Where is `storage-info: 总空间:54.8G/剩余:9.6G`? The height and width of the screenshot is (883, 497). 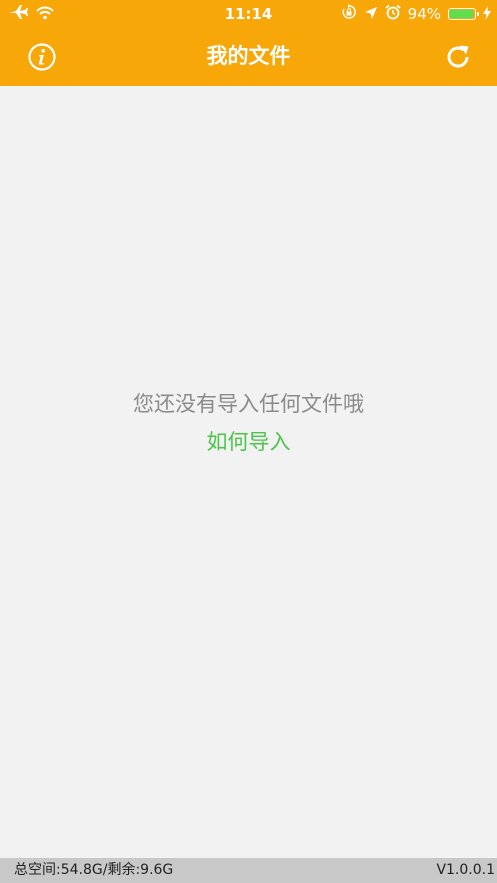
storage-info: 总空间:54.8G/剩余:9.6G is located at coordinates (94, 870).